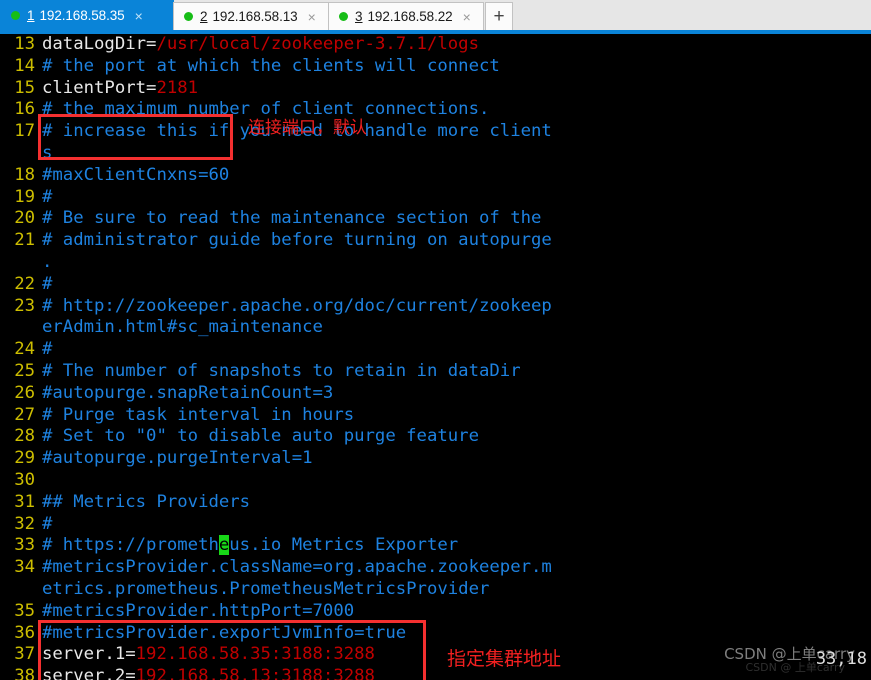 The width and height of the screenshot is (871, 680). I want to click on editor-line: 18 #maxClientCnxns=60, so click(435, 176).